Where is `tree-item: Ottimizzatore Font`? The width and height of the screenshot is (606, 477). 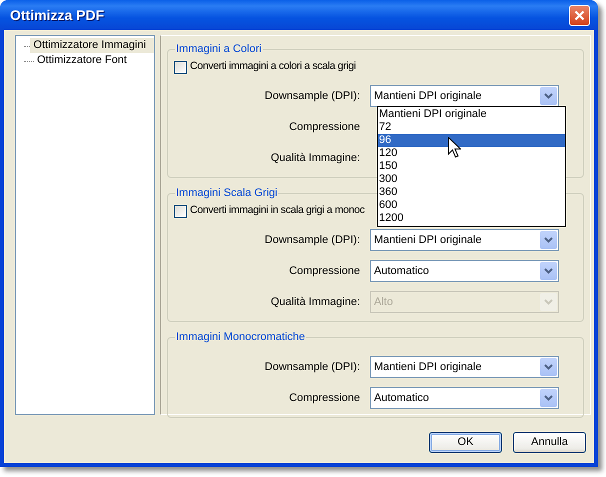
tree-item: Ottimizzatore Font is located at coordinates (82, 60).